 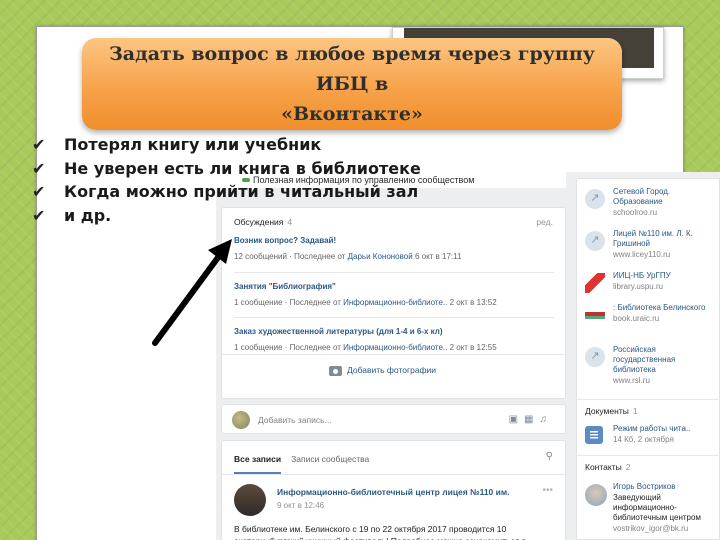 I want to click on pointer-arrow-icon, so click(x=192, y=292).